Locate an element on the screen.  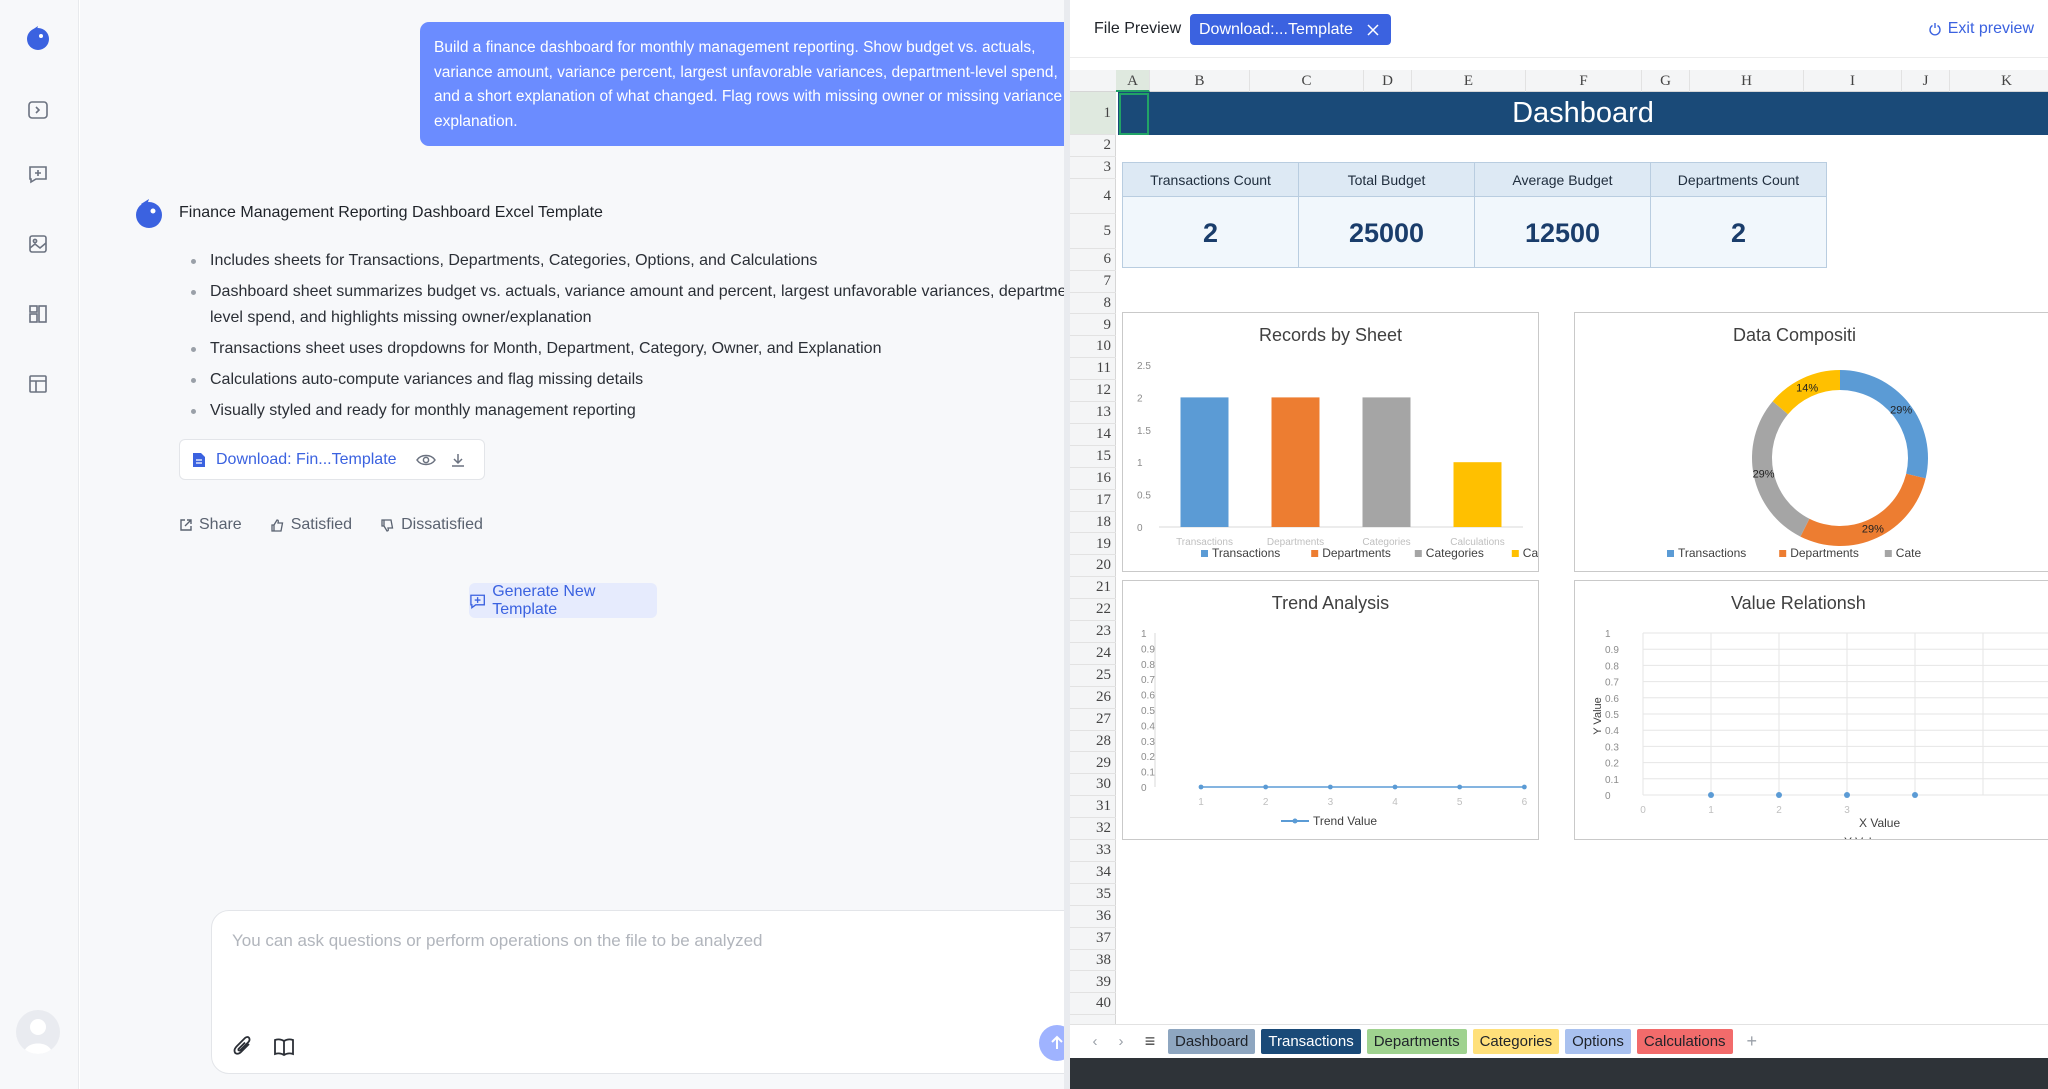
kpi-value: 25000 is located at coordinates (1386, 233).